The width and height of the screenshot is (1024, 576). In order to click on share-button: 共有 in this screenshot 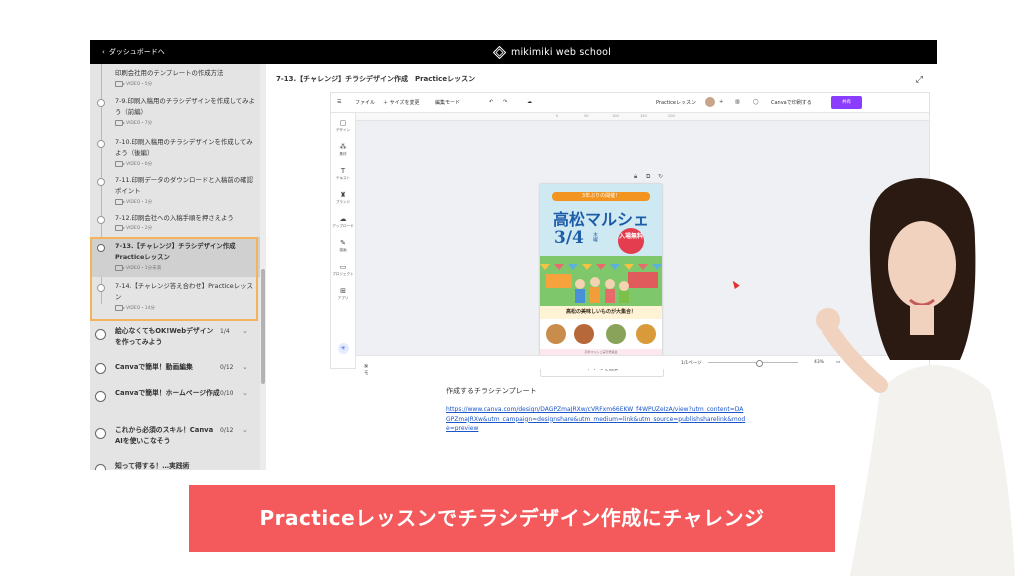, I will do `click(846, 102)`.